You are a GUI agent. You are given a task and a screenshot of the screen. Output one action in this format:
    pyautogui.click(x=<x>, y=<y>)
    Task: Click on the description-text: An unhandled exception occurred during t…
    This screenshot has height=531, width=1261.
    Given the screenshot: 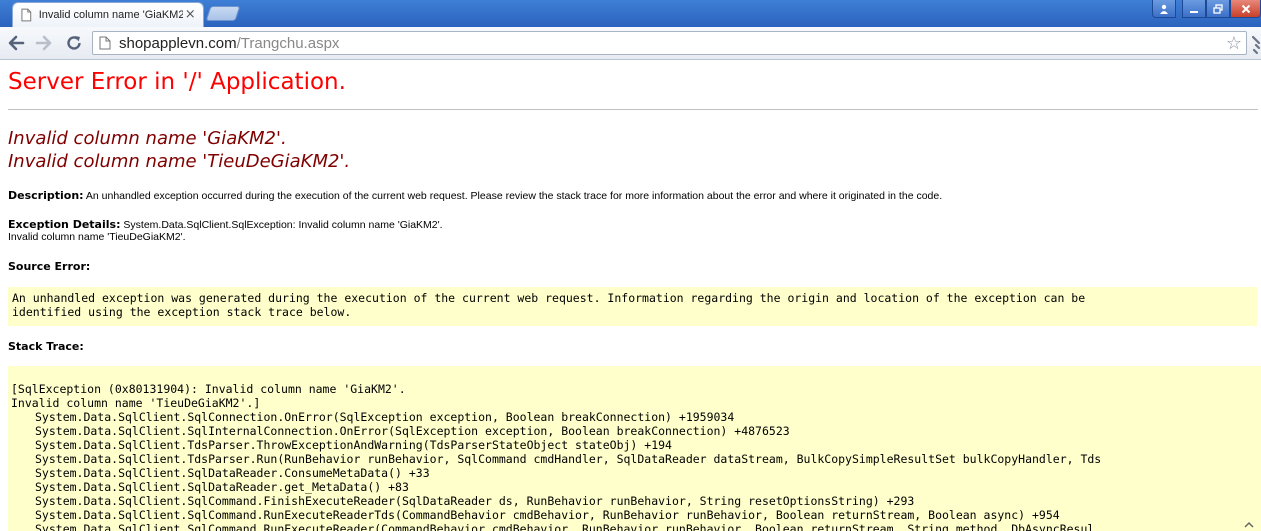 What is the action you would take?
    pyautogui.click(x=513, y=196)
    